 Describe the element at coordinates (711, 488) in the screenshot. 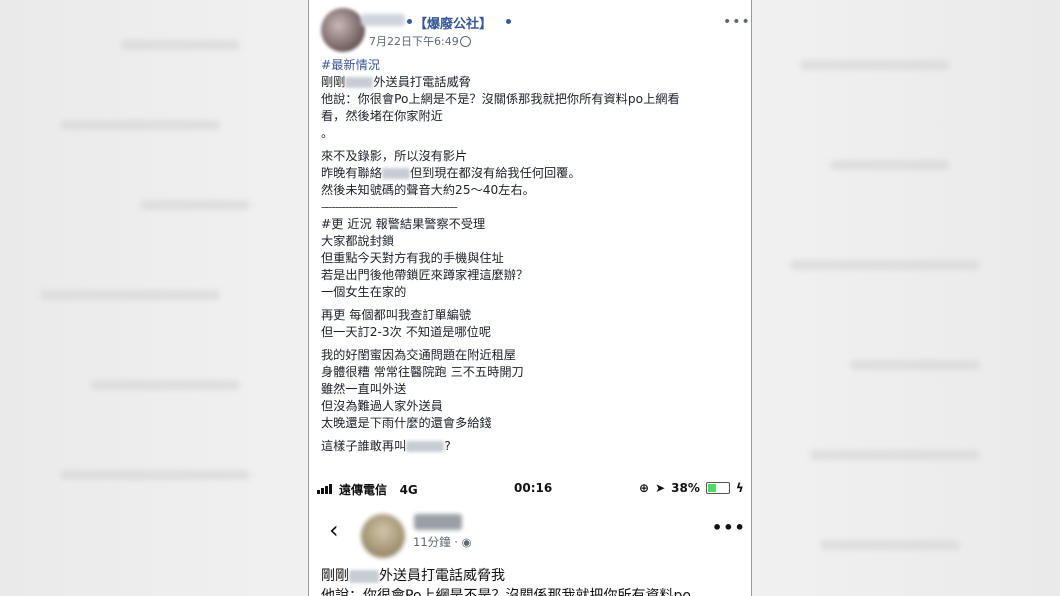

I see `battery-fill` at that location.